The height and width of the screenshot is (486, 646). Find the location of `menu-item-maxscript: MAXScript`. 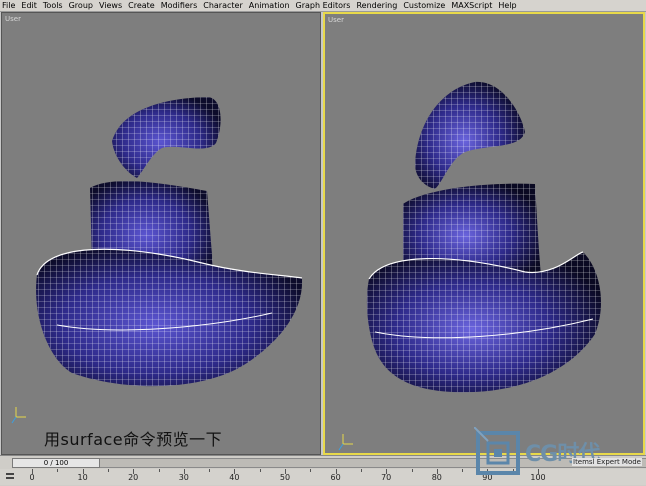

menu-item-maxscript: MAXScript is located at coordinates (471, 5).